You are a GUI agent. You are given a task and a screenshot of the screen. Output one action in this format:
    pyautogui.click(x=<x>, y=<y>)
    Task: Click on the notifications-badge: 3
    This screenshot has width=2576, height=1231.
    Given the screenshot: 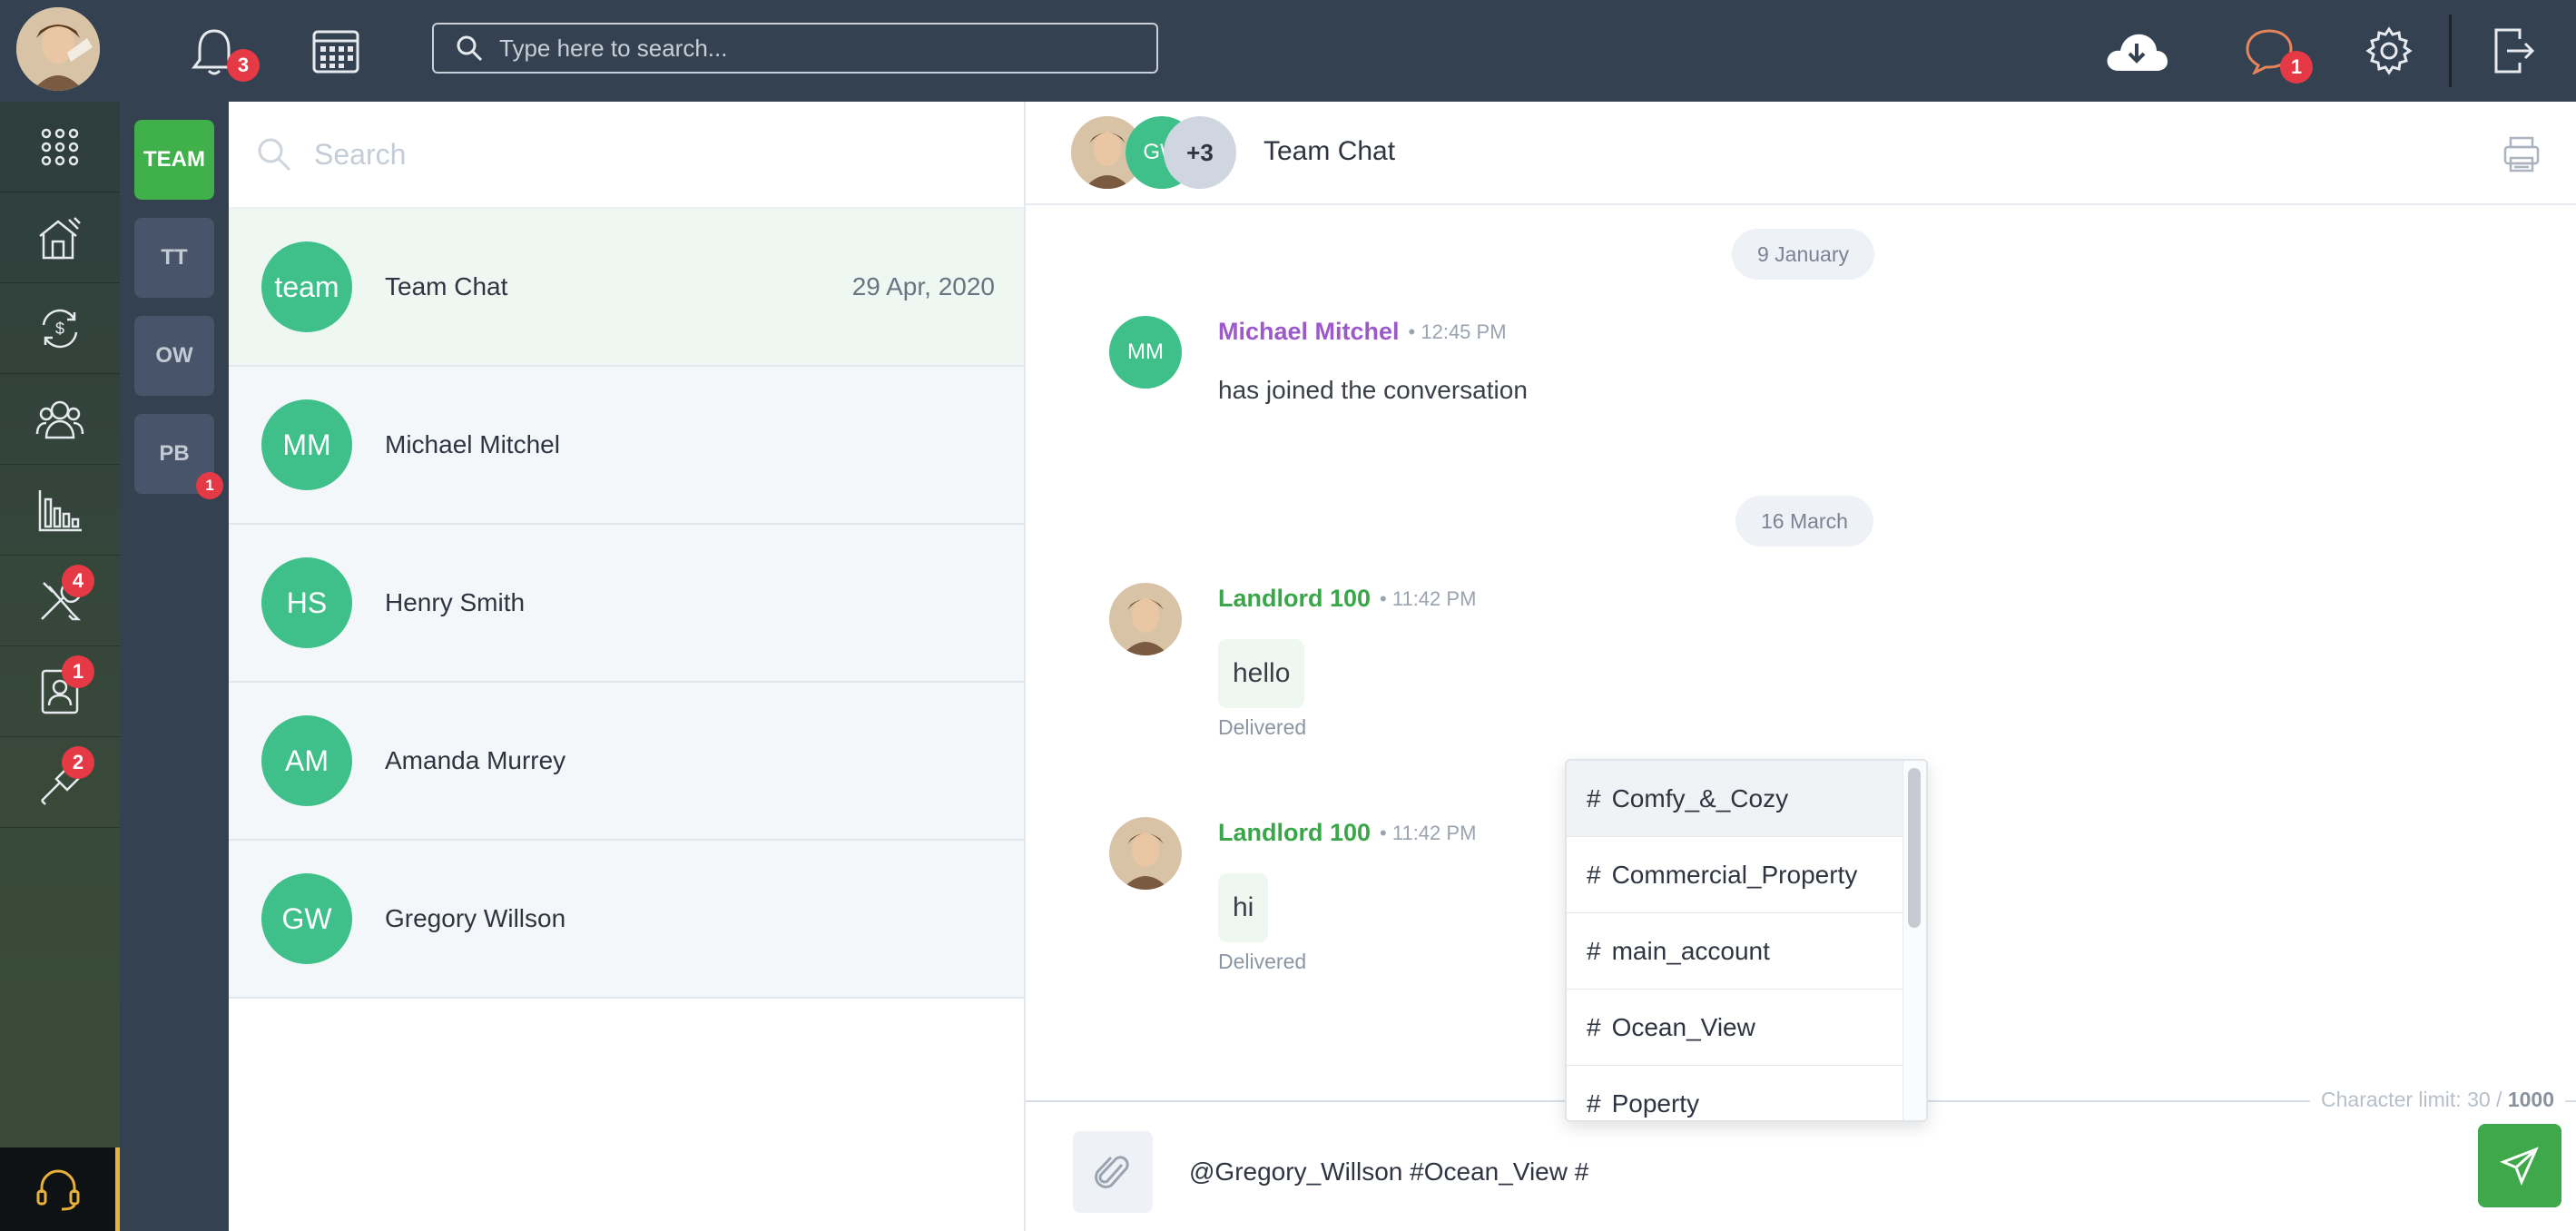 What is the action you would take?
    pyautogui.click(x=243, y=65)
    